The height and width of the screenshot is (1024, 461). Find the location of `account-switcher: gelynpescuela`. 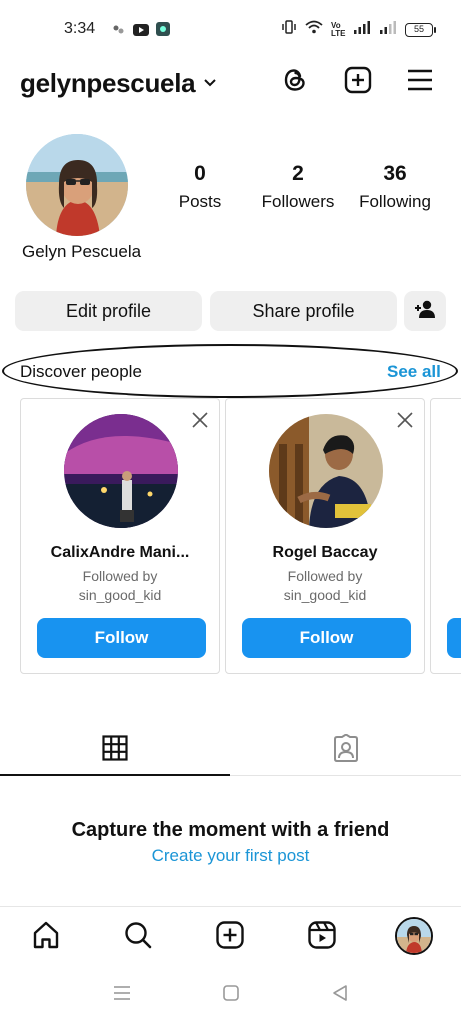

account-switcher: gelynpescuela is located at coordinates (118, 83).